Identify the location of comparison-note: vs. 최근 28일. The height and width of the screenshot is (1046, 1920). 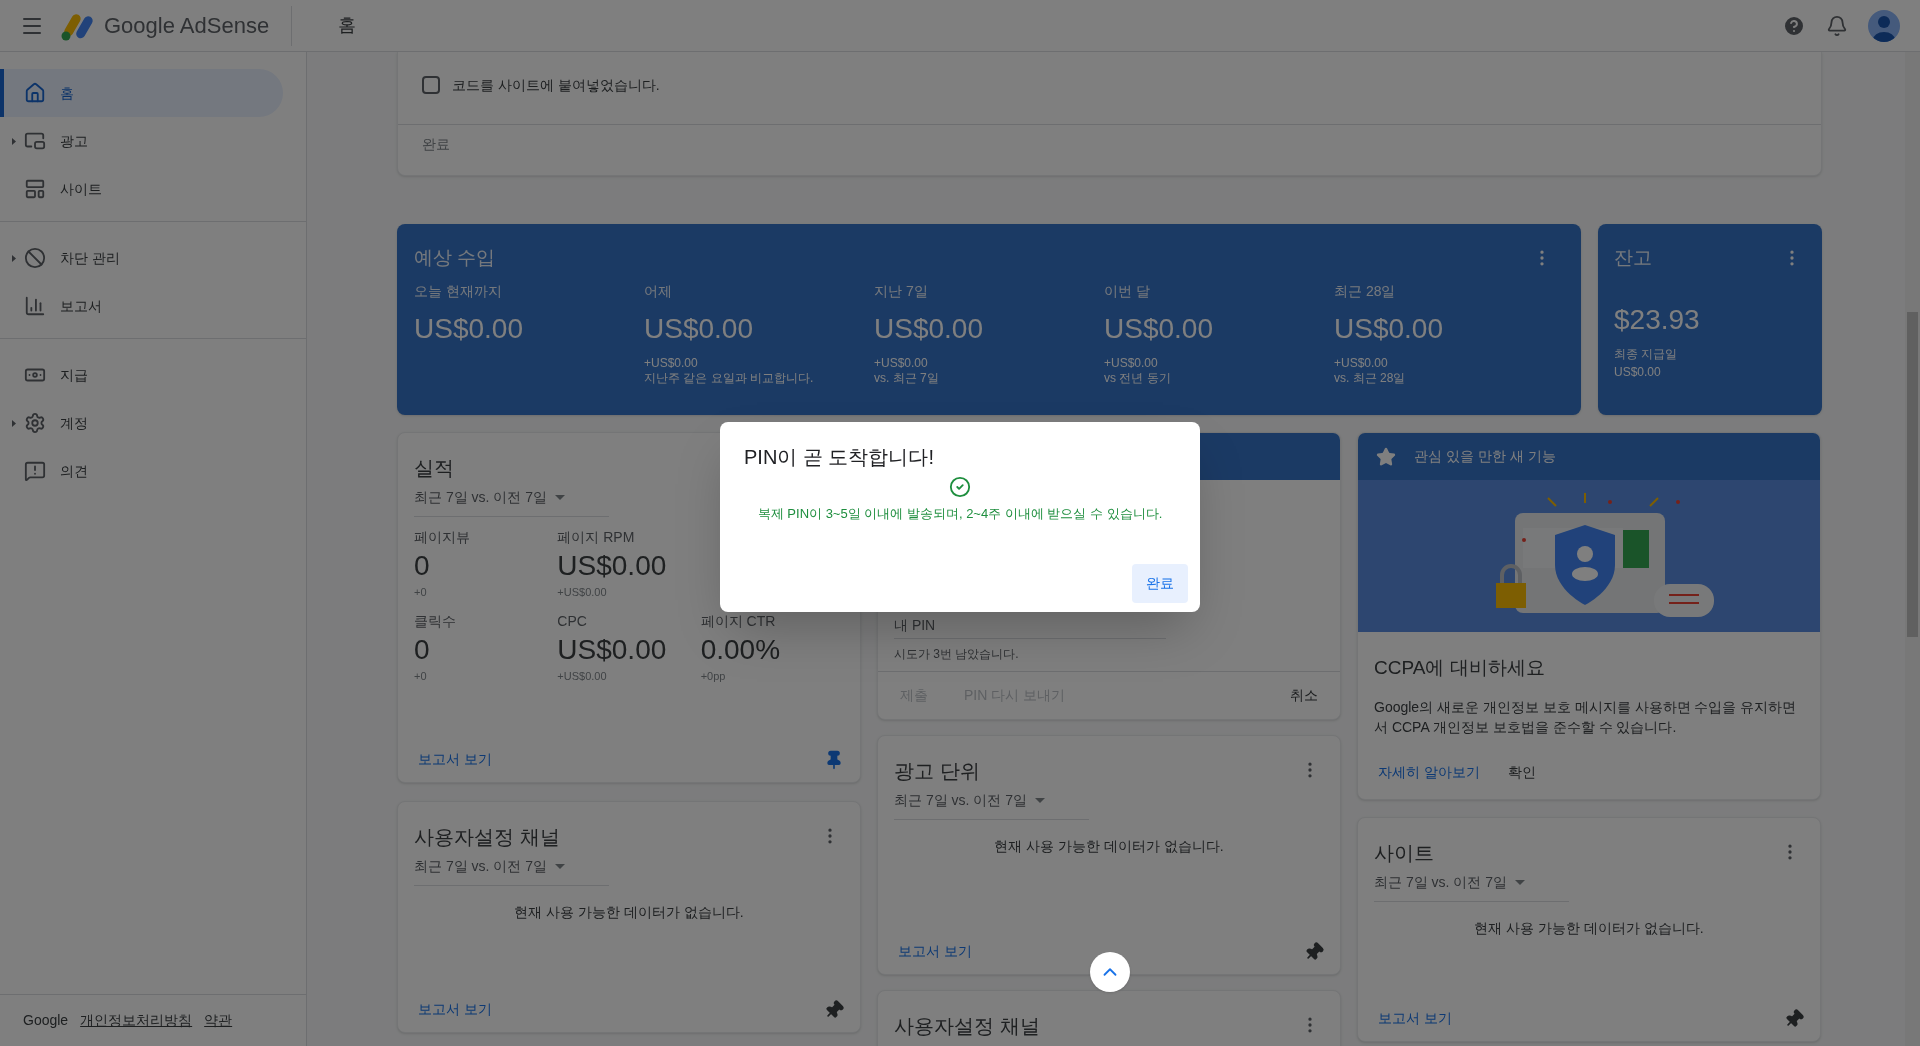
(1370, 378).